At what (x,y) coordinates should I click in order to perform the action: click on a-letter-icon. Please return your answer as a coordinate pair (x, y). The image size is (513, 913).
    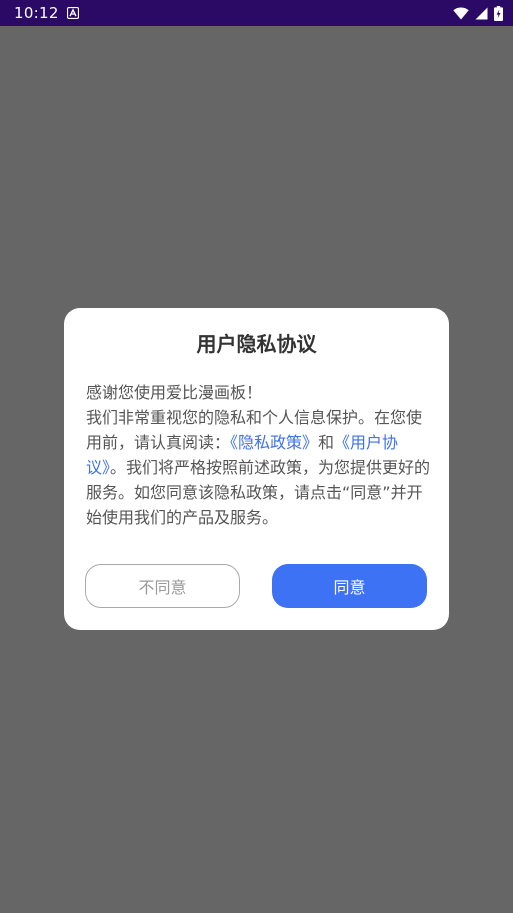
    Looking at the image, I should click on (73, 13).